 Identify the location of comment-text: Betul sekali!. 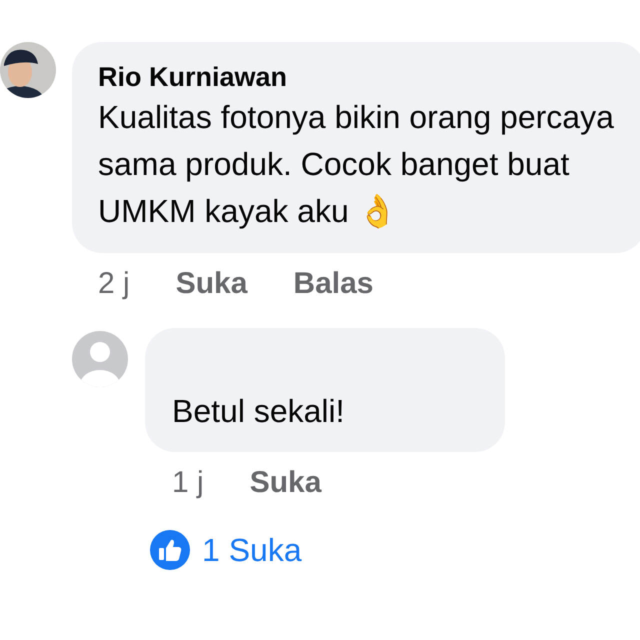
(259, 411).